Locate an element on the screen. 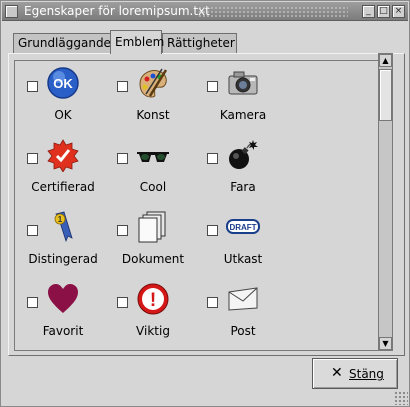 The width and height of the screenshot is (410, 407). tab-rattigheter: Rättigheter is located at coordinates (199, 43).